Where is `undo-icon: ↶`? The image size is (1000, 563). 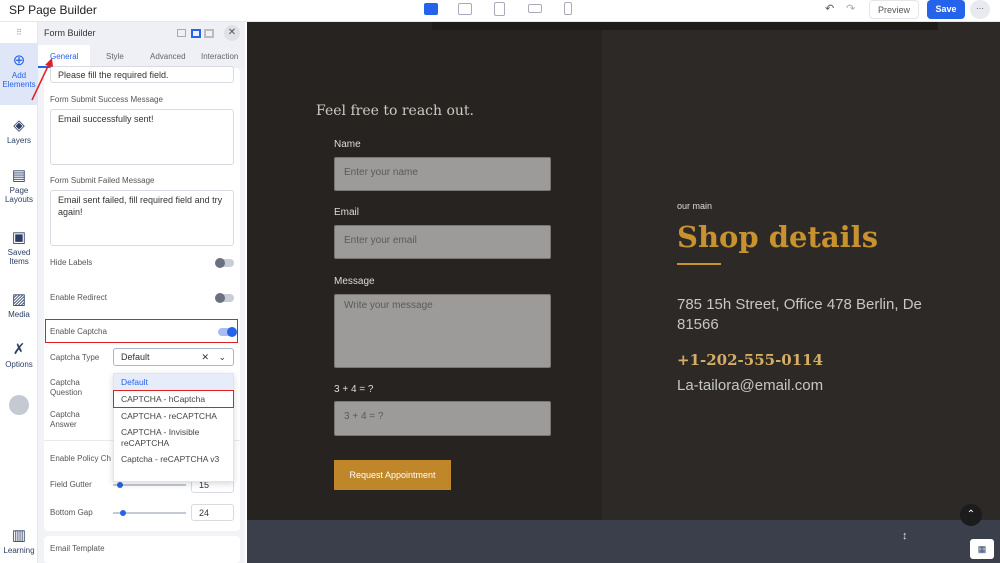 undo-icon: ↶ is located at coordinates (829, 8).